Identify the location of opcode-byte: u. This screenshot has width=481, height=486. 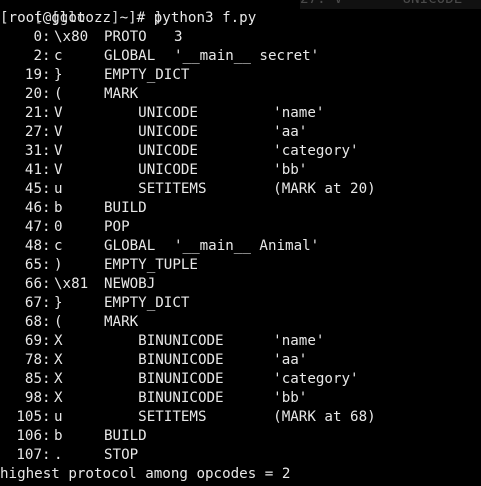
(58, 417).